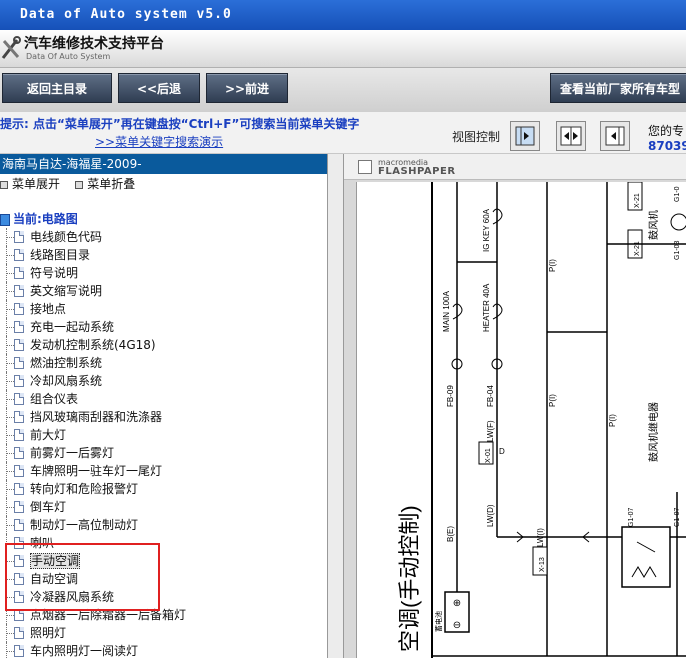 The height and width of the screenshot is (662, 686). I want to click on view-right-pane-button, so click(615, 136).